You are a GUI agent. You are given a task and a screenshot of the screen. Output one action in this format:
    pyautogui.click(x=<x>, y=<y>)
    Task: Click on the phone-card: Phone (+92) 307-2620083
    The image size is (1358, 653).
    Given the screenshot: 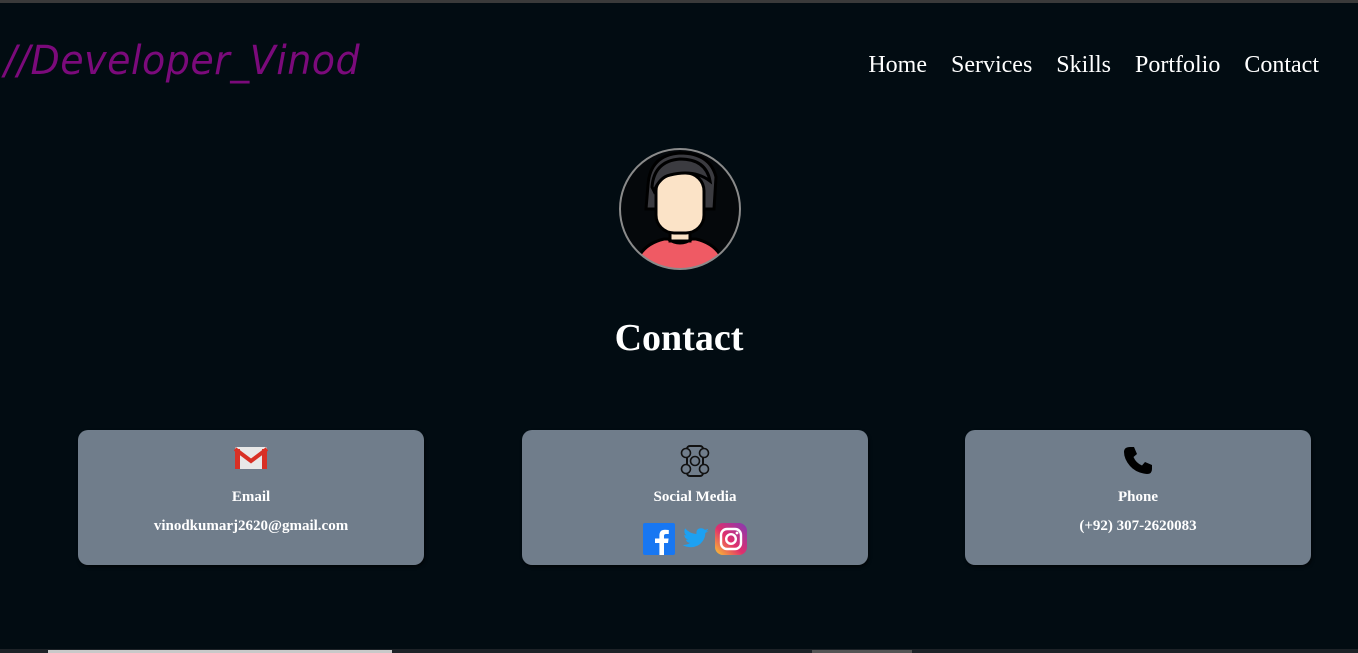 What is the action you would take?
    pyautogui.click(x=1138, y=497)
    